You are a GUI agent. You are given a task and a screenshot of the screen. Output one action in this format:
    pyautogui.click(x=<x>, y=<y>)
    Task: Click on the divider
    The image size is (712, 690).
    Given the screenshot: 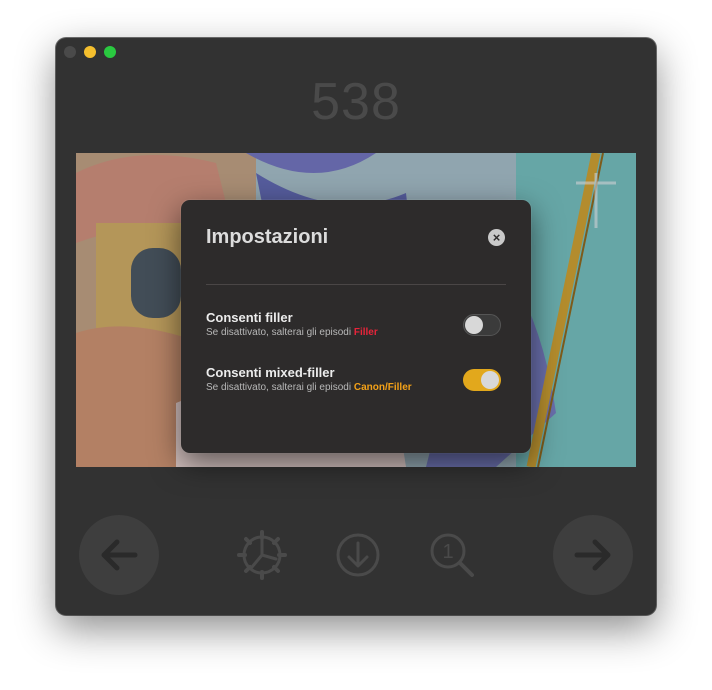 What is the action you would take?
    pyautogui.click(x=356, y=284)
    